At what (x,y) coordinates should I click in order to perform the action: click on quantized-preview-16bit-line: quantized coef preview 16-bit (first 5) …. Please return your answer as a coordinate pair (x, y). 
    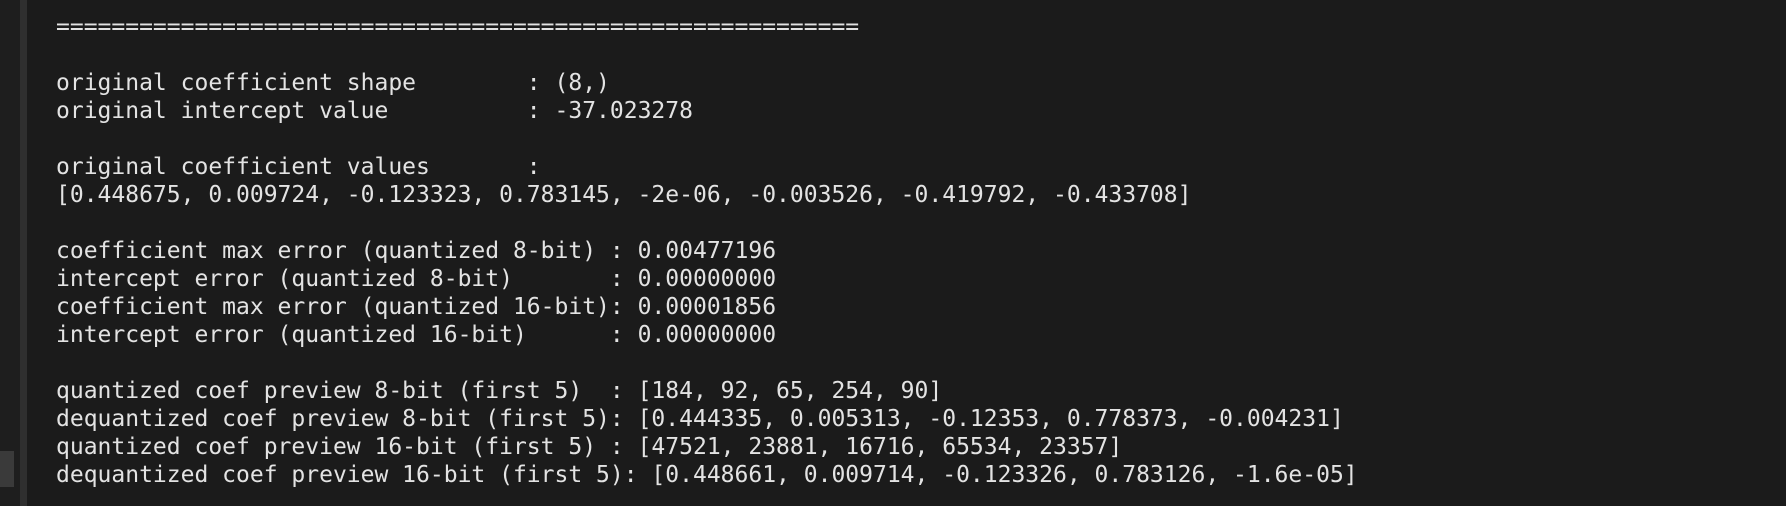
    Looking at the image, I should click on (589, 447).